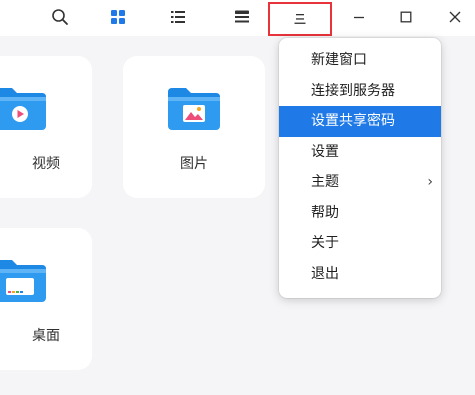 This screenshot has width=475, height=395. Describe the element at coordinates (46, 336) in the screenshot. I see `folder-label: 桌面` at that location.